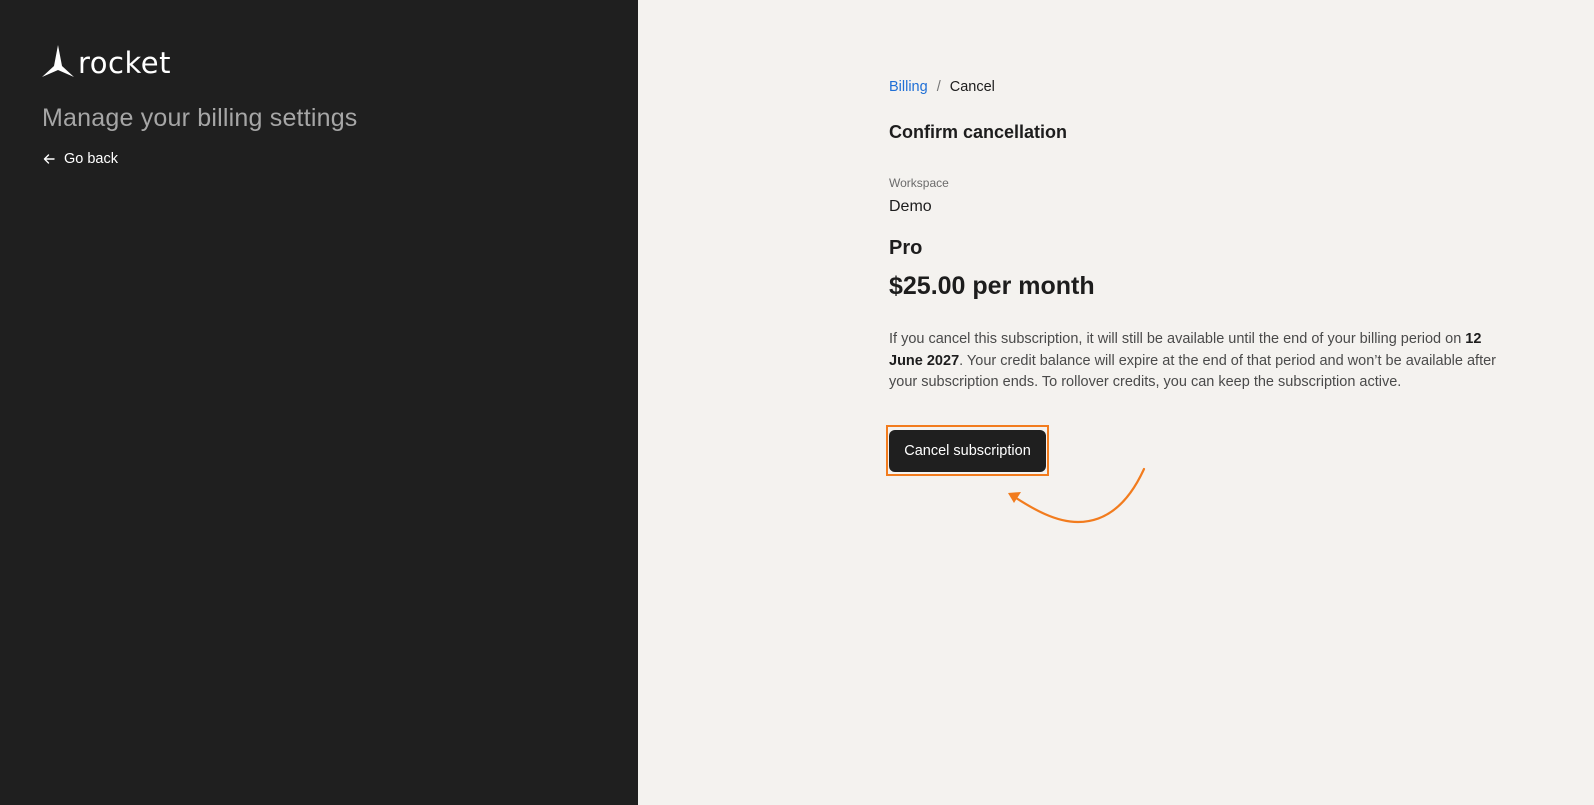 This screenshot has width=1594, height=805. What do you see at coordinates (972, 87) in the screenshot?
I see `breadcrumb-current: Cancel` at bounding box center [972, 87].